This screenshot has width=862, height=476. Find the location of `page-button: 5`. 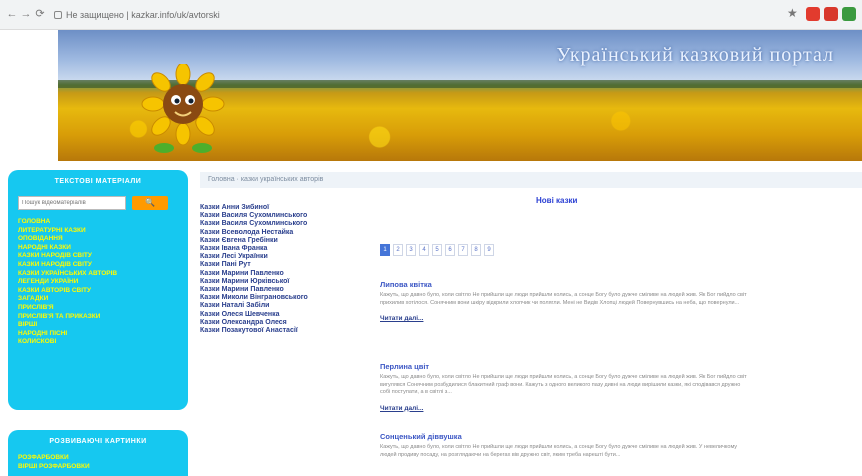

page-button: 5 is located at coordinates (437, 250).